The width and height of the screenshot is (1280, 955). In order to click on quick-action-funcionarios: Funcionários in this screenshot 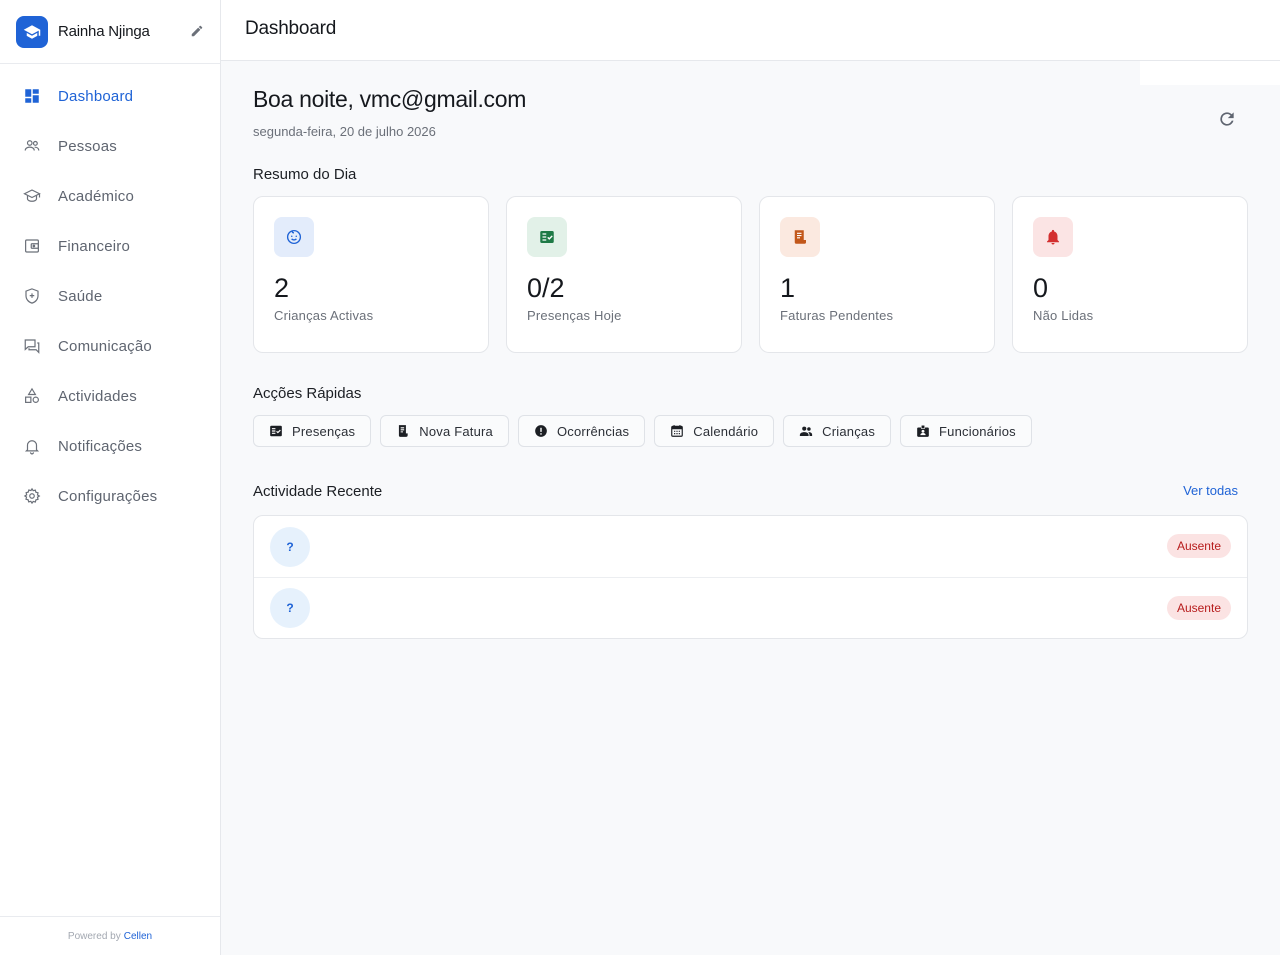, I will do `click(966, 431)`.